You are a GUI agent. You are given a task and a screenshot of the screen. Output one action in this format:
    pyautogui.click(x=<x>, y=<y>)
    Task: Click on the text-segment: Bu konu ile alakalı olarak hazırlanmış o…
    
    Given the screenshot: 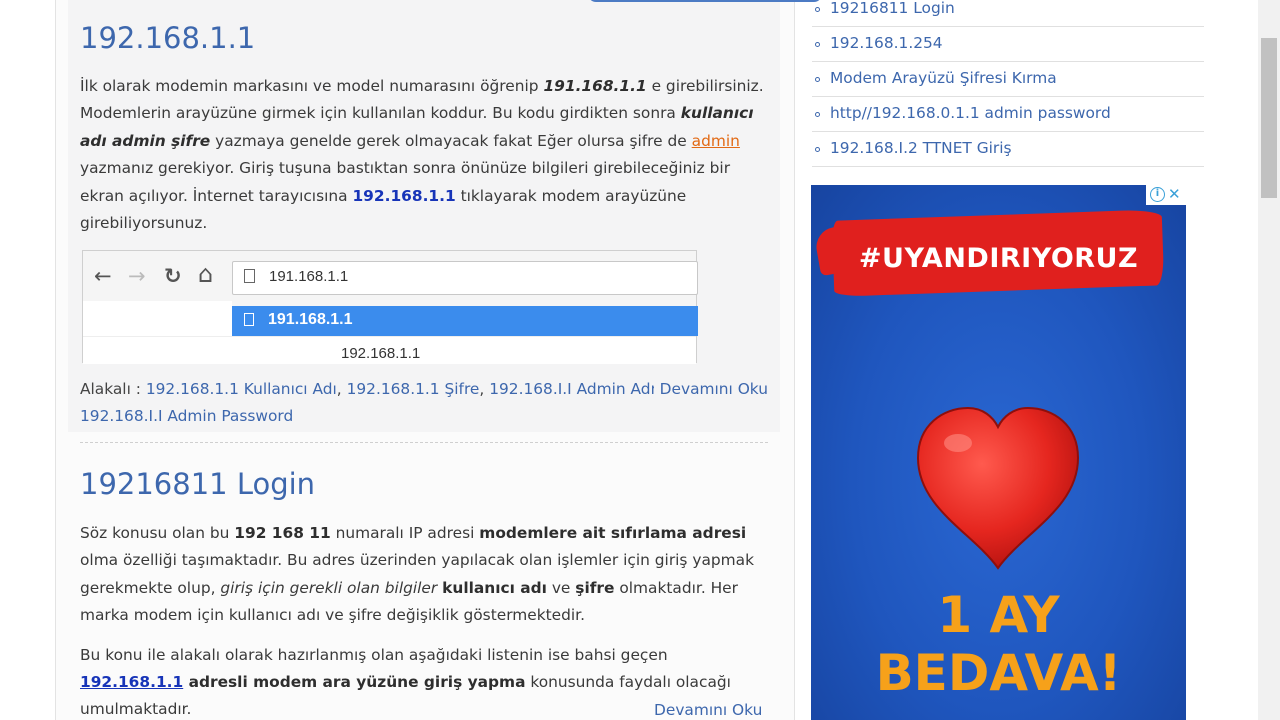 What is the action you would take?
    pyautogui.click(x=374, y=654)
    